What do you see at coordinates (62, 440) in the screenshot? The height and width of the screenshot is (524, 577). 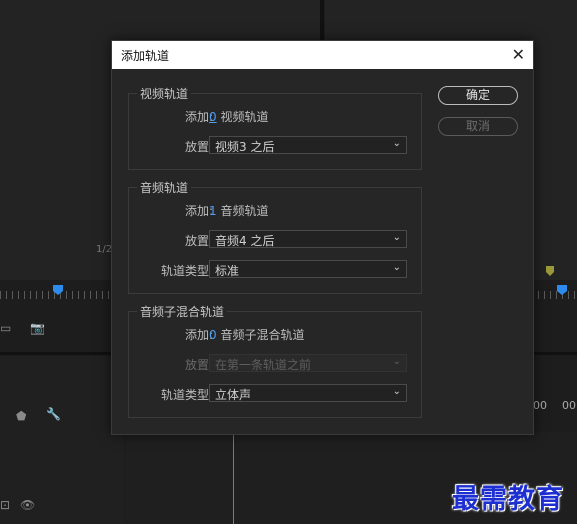 I see `project-panel` at bounding box center [62, 440].